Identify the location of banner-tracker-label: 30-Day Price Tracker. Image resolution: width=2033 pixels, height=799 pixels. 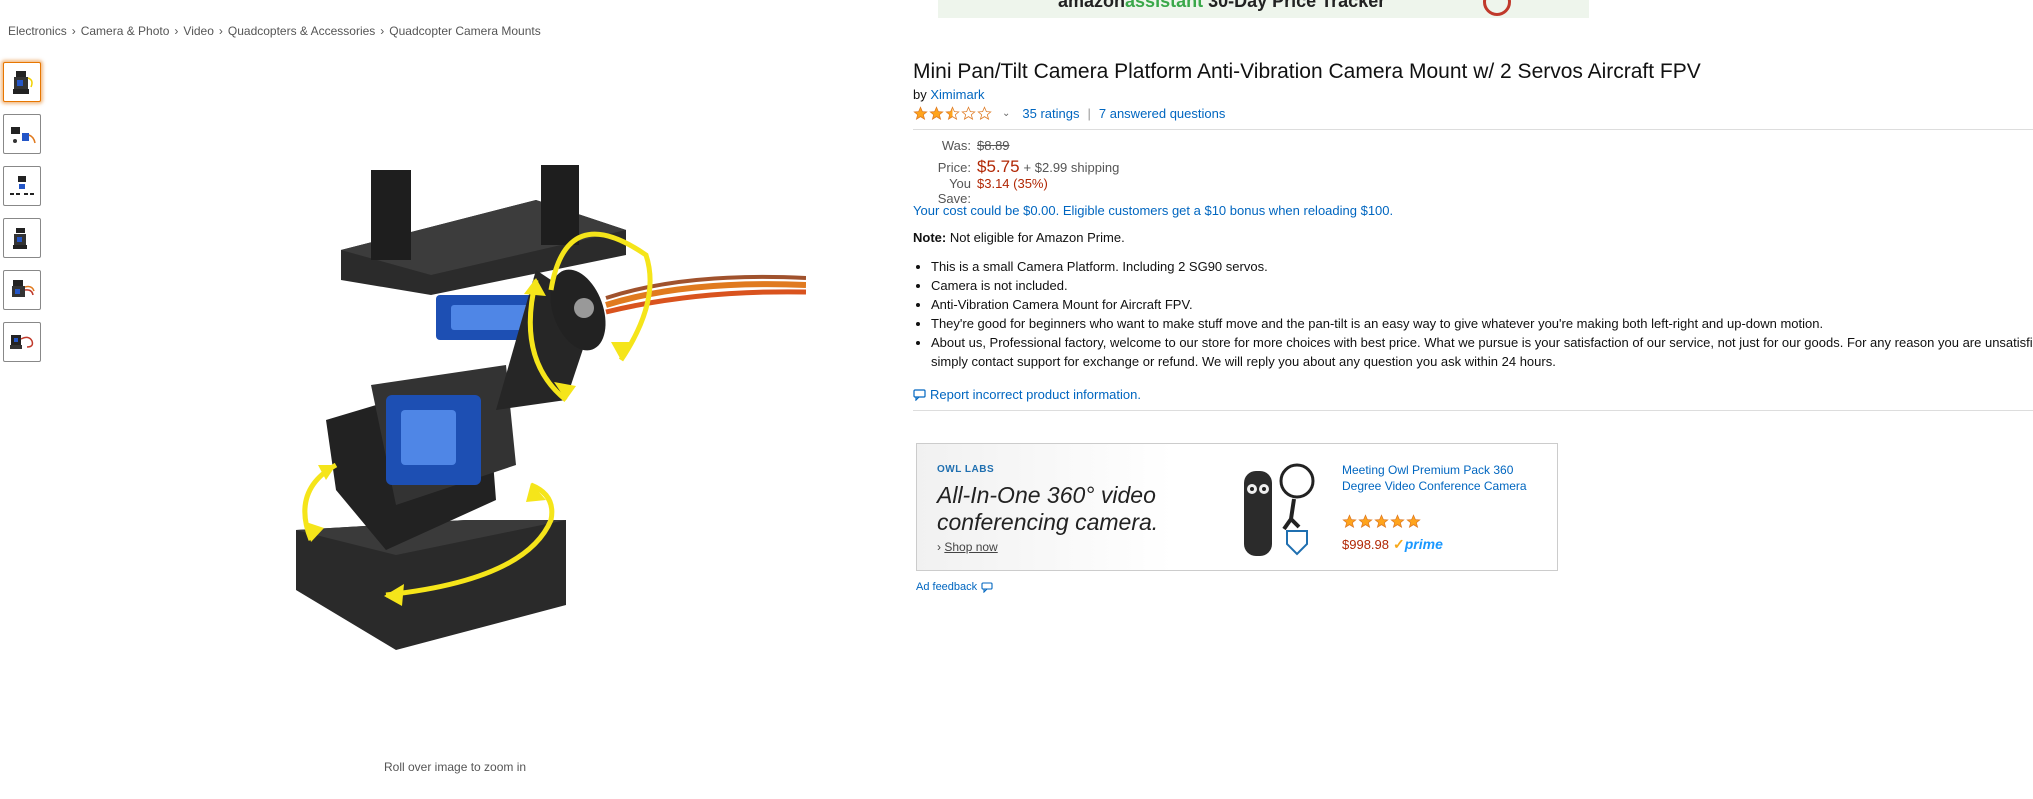
(1297, 5).